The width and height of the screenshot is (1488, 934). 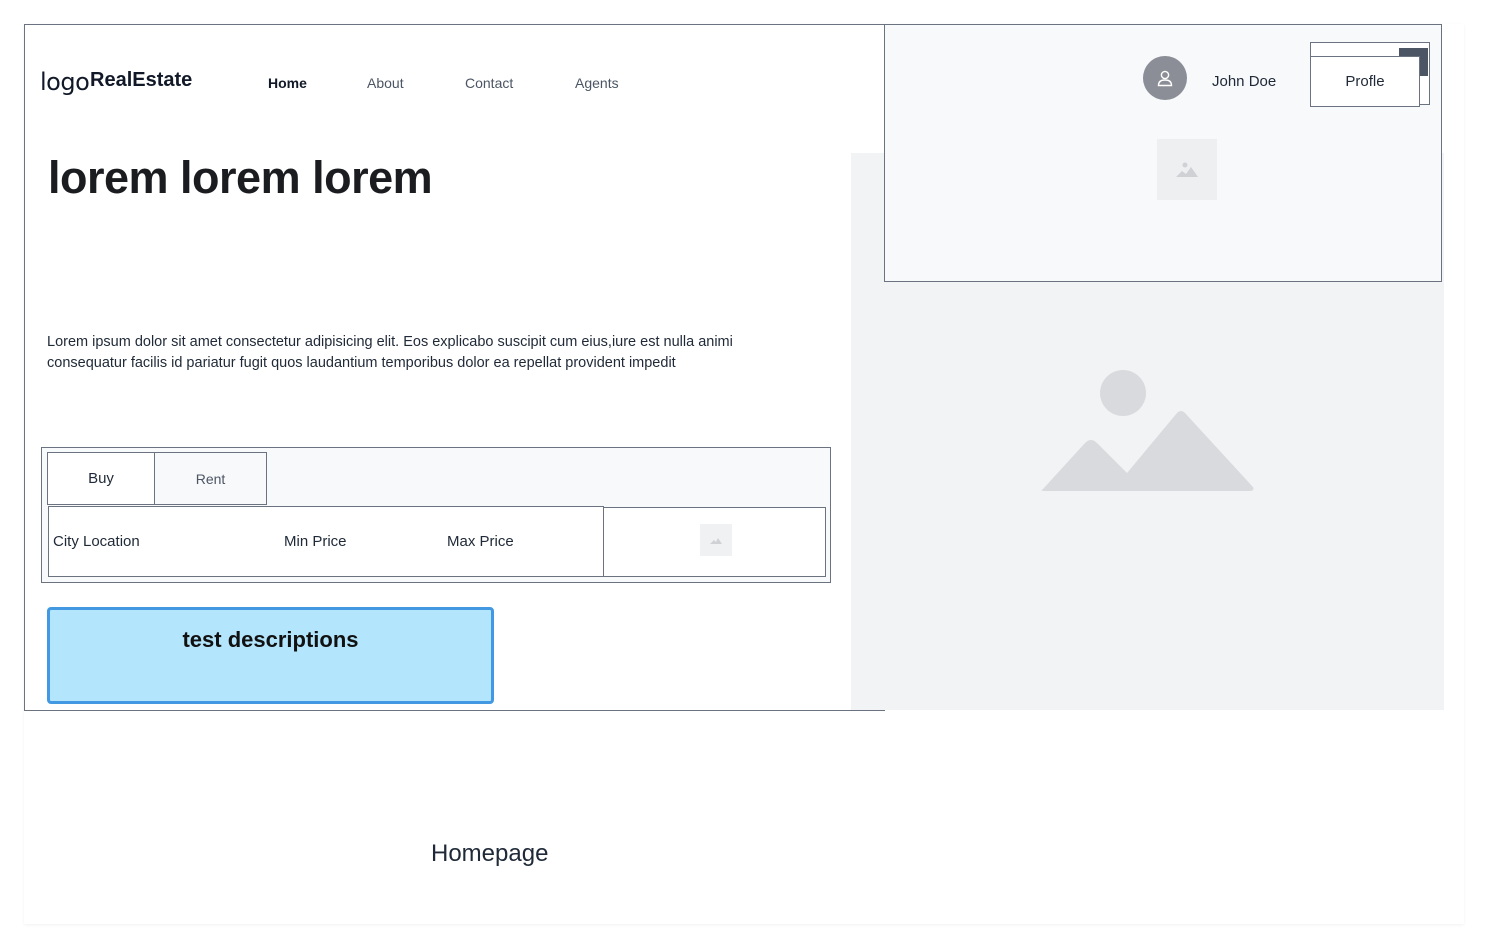 I want to click on nav-about: About, so click(x=385, y=83).